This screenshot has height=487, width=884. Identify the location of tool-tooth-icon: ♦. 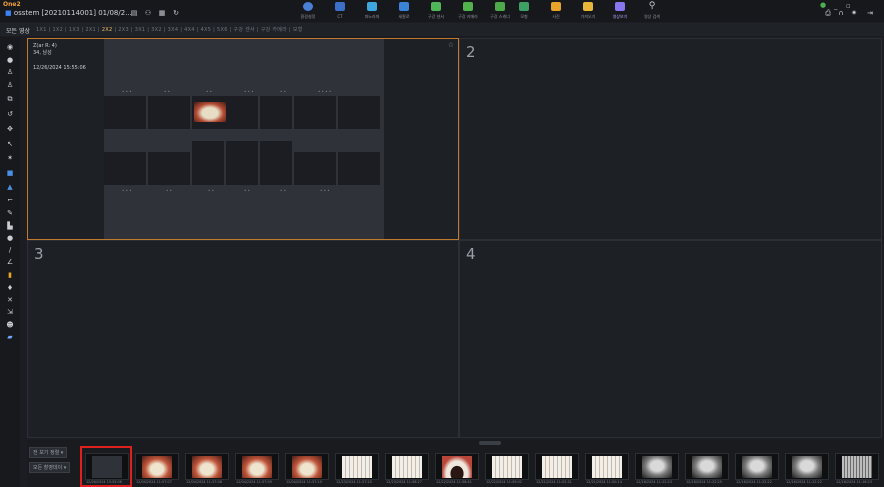
(10, 288).